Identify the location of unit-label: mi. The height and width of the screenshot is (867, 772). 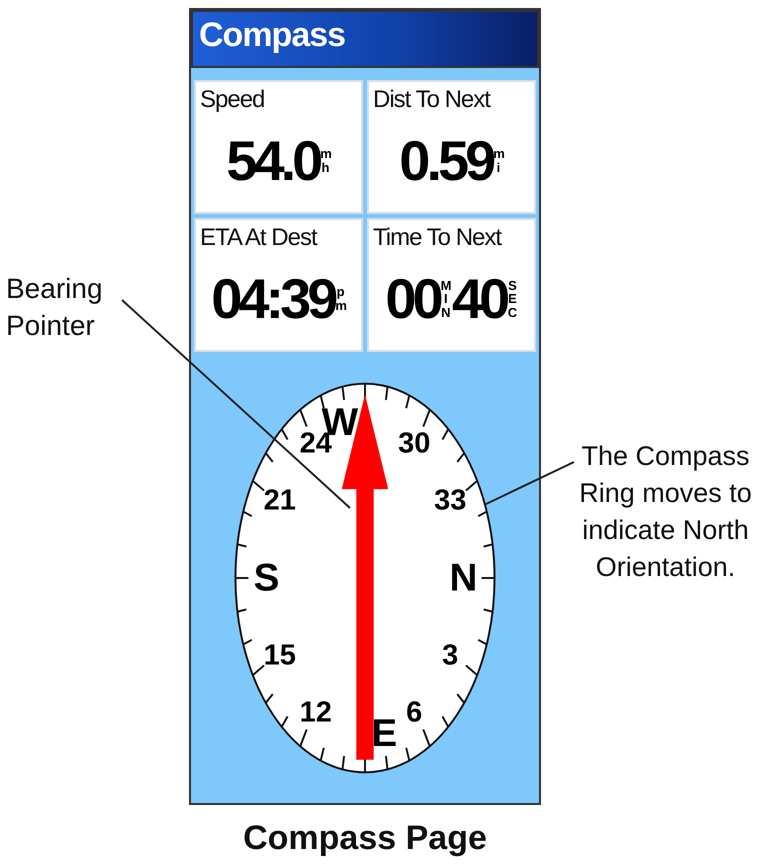
(498, 161).